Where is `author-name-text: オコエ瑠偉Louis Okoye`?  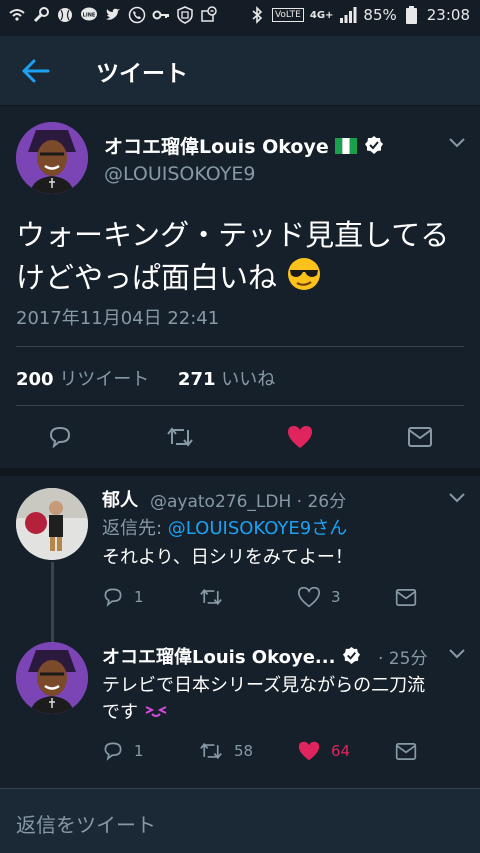 author-name-text: オコエ瑠偉Louis Okoye is located at coordinates (216, 147).